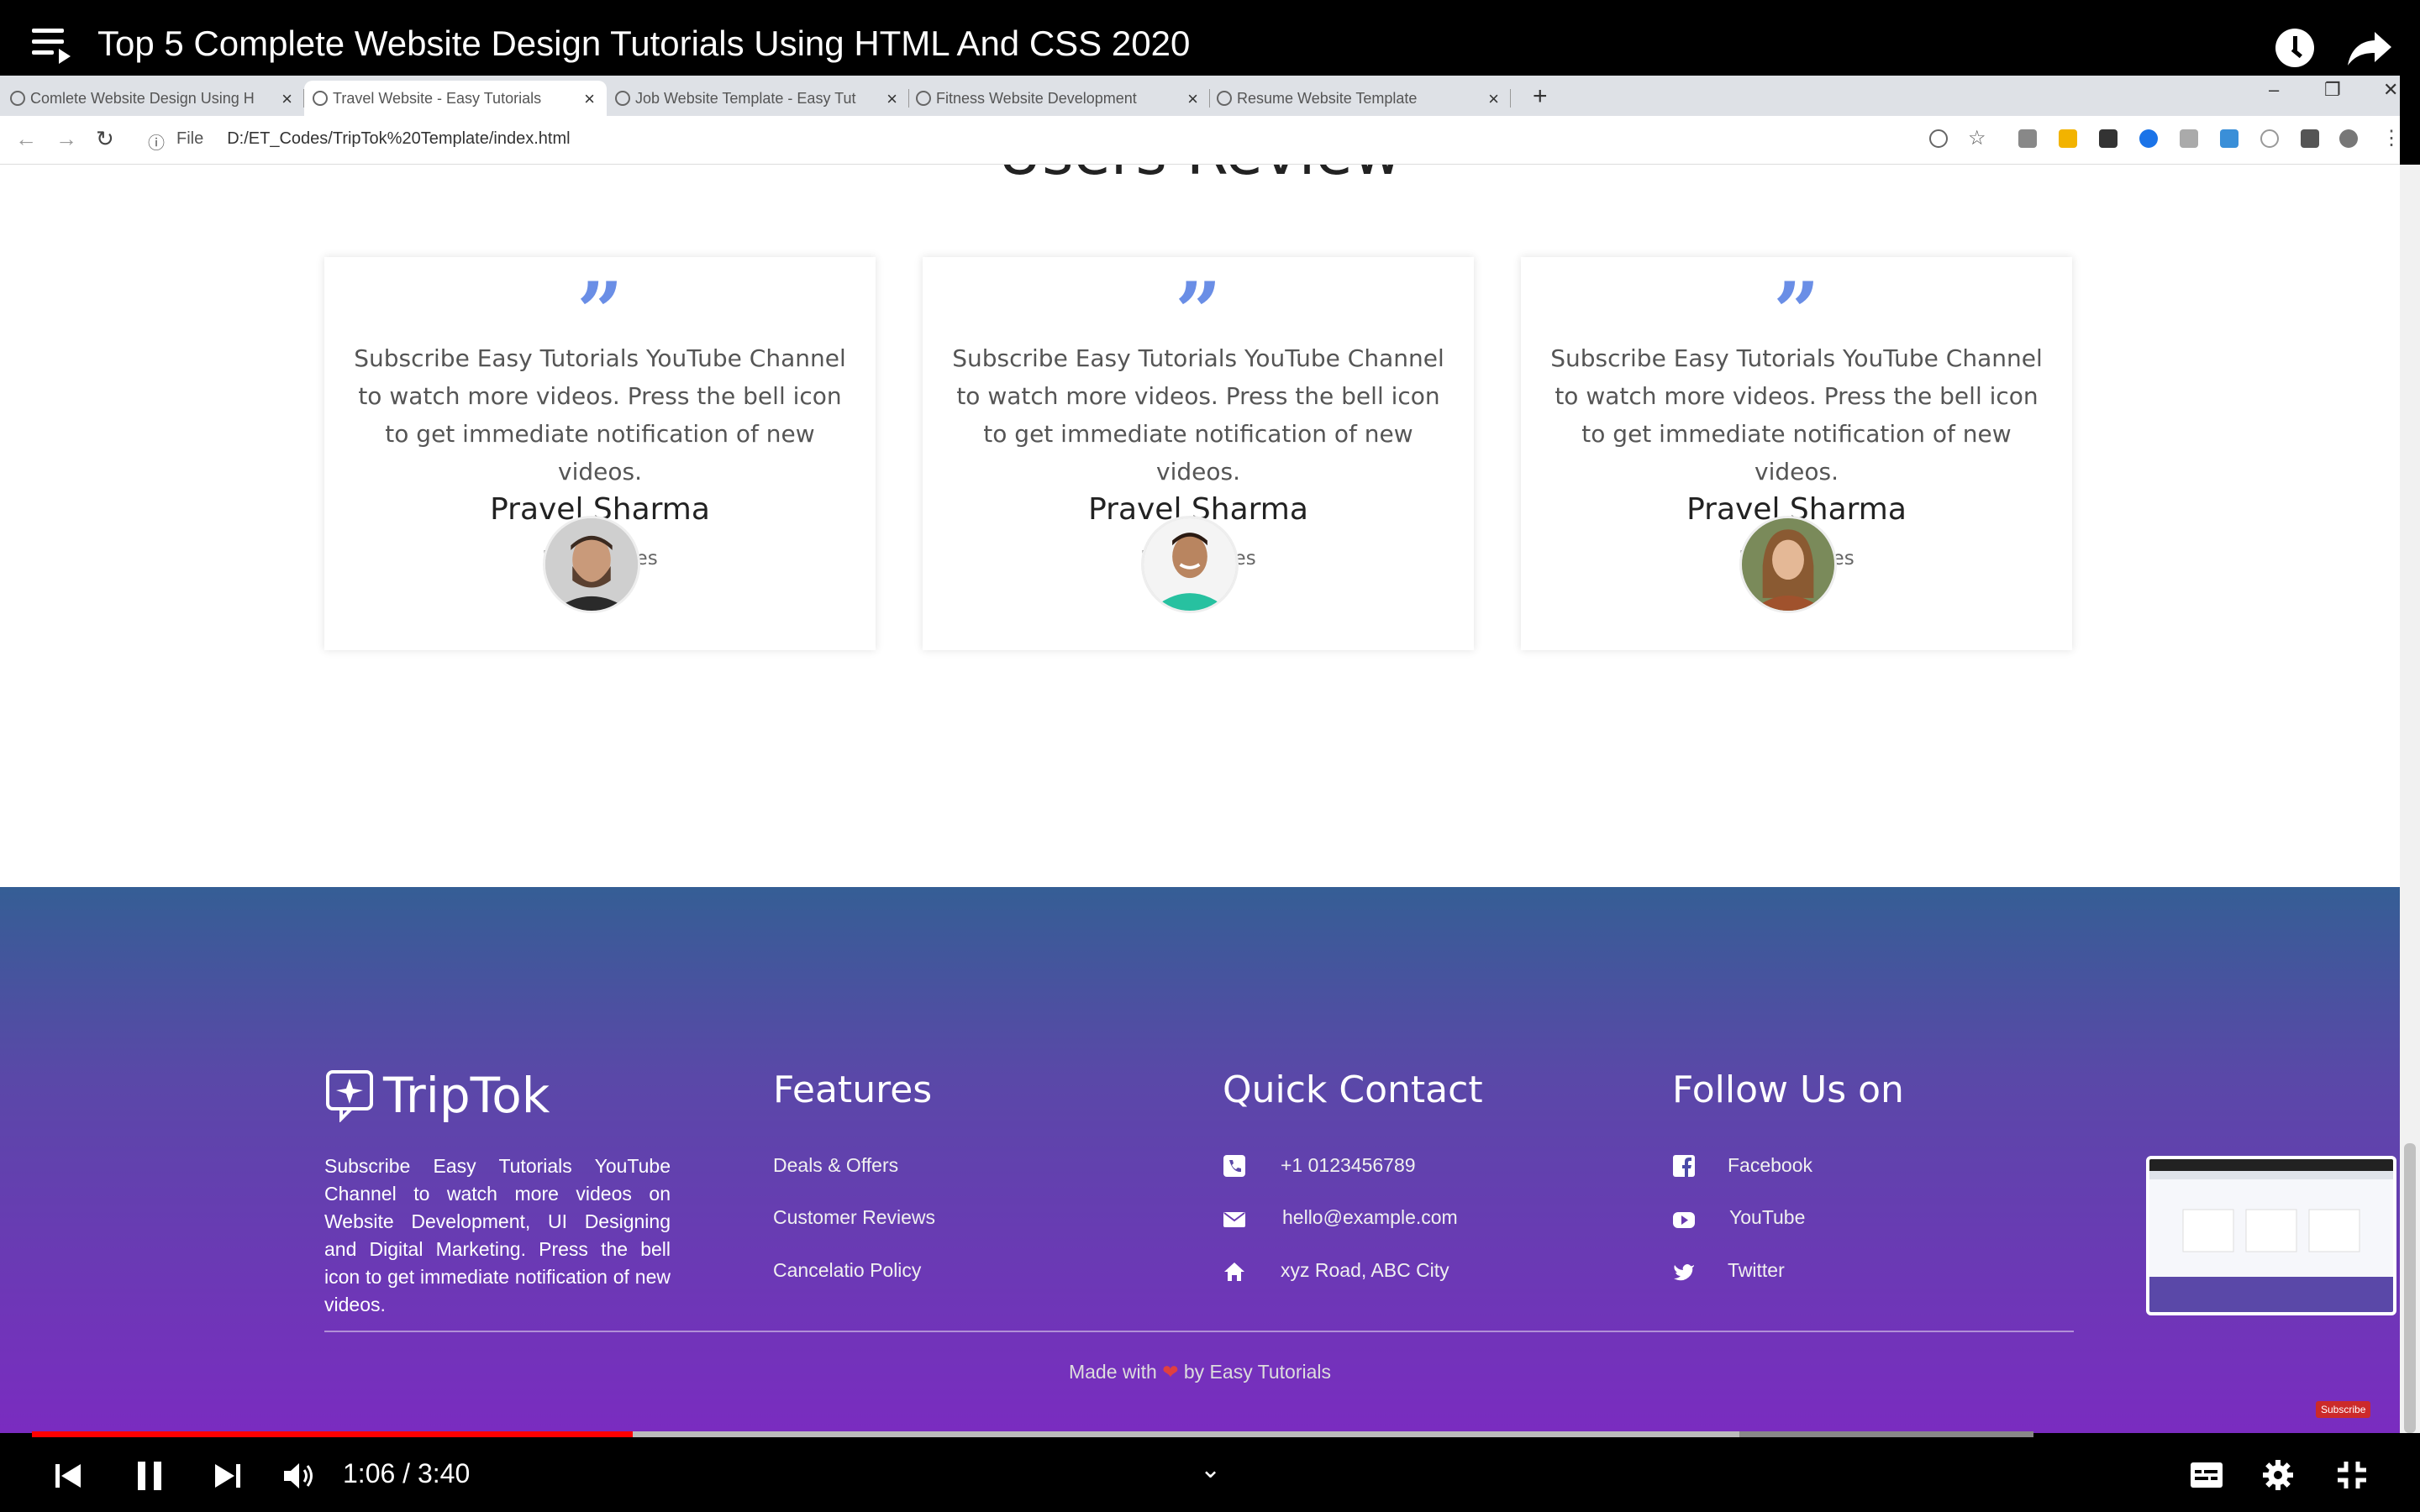  I want to click on blue-extension-icon, so click(2148, 138).